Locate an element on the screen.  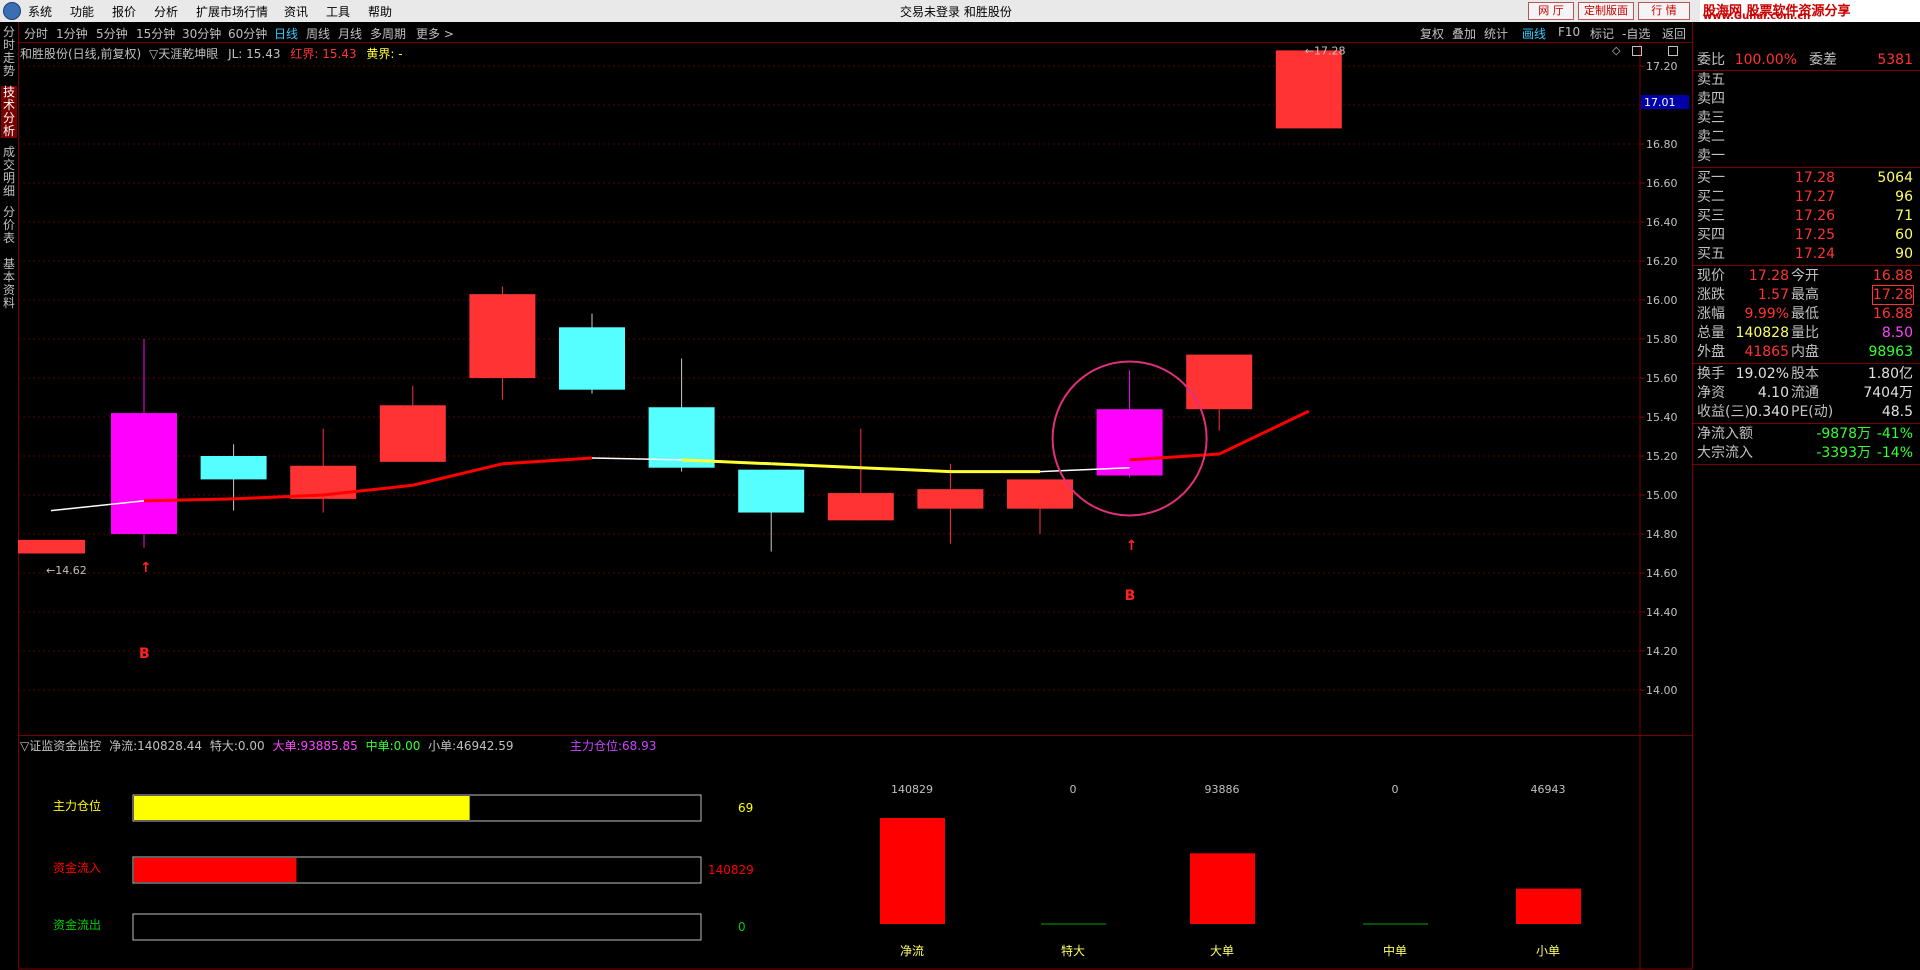
menu-tools: 工具 is located at coordinates (338, 11).